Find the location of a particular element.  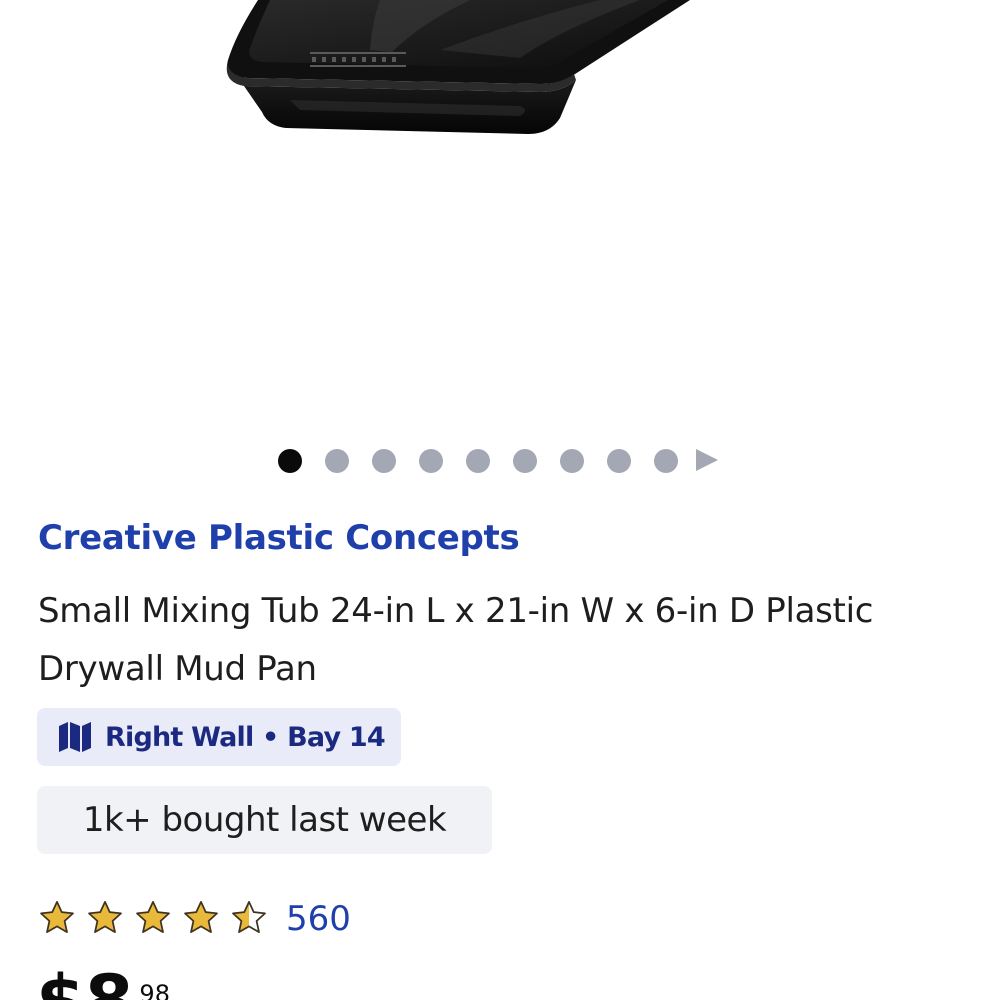

aisle-location-label: Right Wall • Bay 14 is located at coordinates (245, 737).